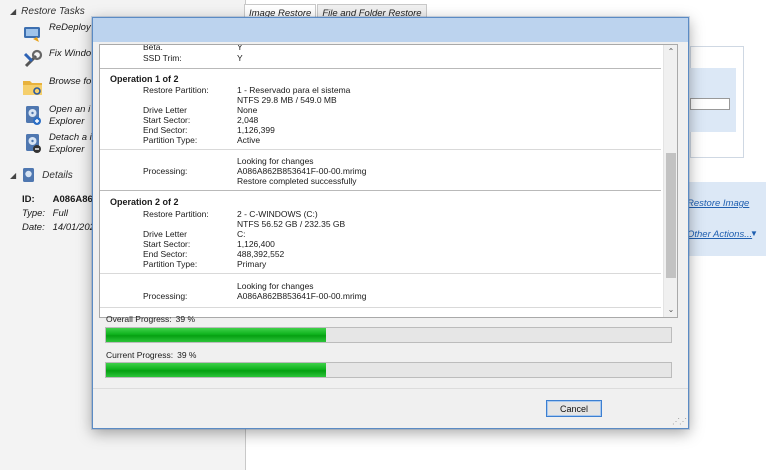 The width and height of the screenshot is (780, 470). Describe the element at coordinates (153, 48) in the screenshot. I see `log-row-label: Beta.` at that location.